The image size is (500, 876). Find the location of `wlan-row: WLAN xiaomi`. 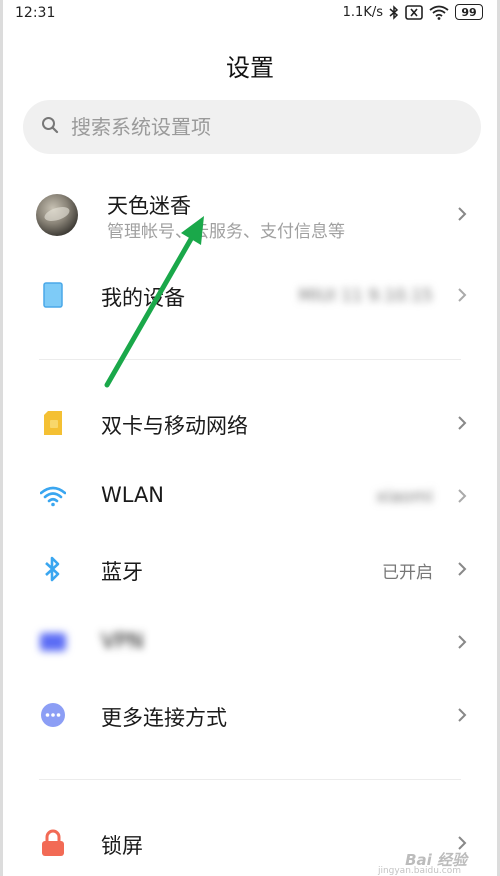

wlan-row: WLAN xiaomi is located at coordinates (250, 496).